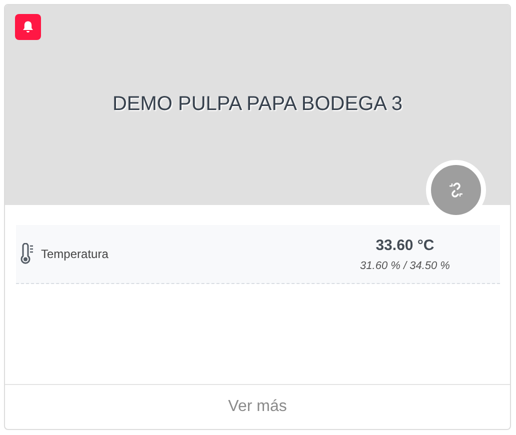 Image resolution: width=516 pixels, height=435 pixels. What do you see at coordinates (27, 254) in the screenshot?
I see `thermometer-icon` at bounding box center [27, 254].